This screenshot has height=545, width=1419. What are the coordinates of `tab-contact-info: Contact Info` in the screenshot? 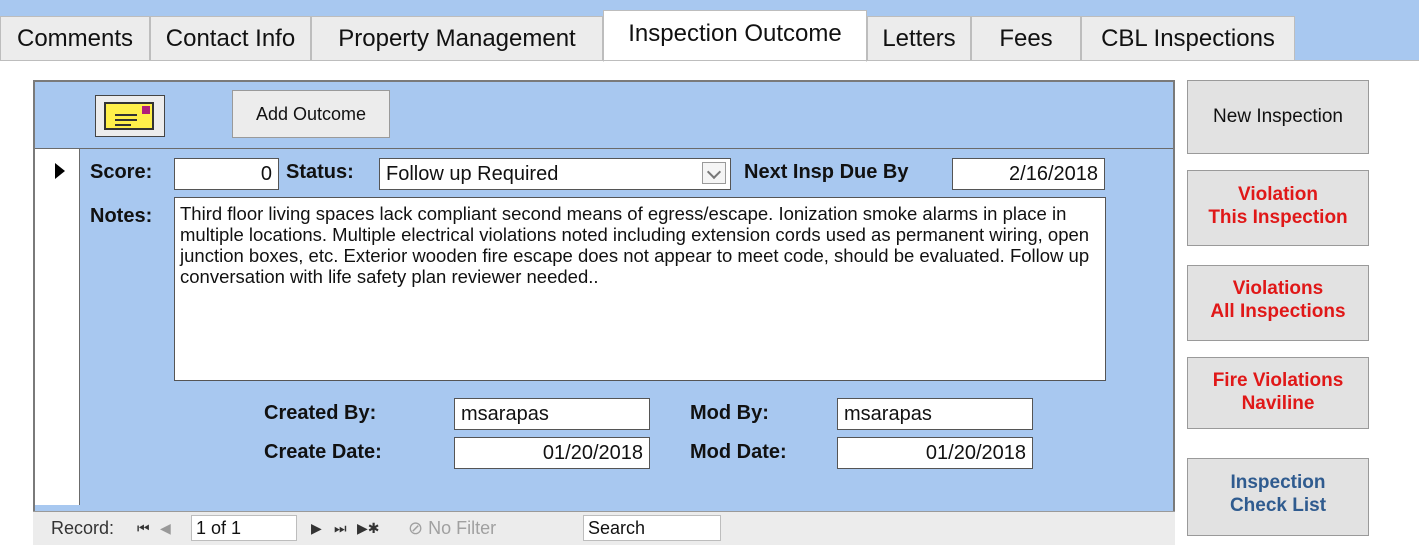 It's located at (230, 38).